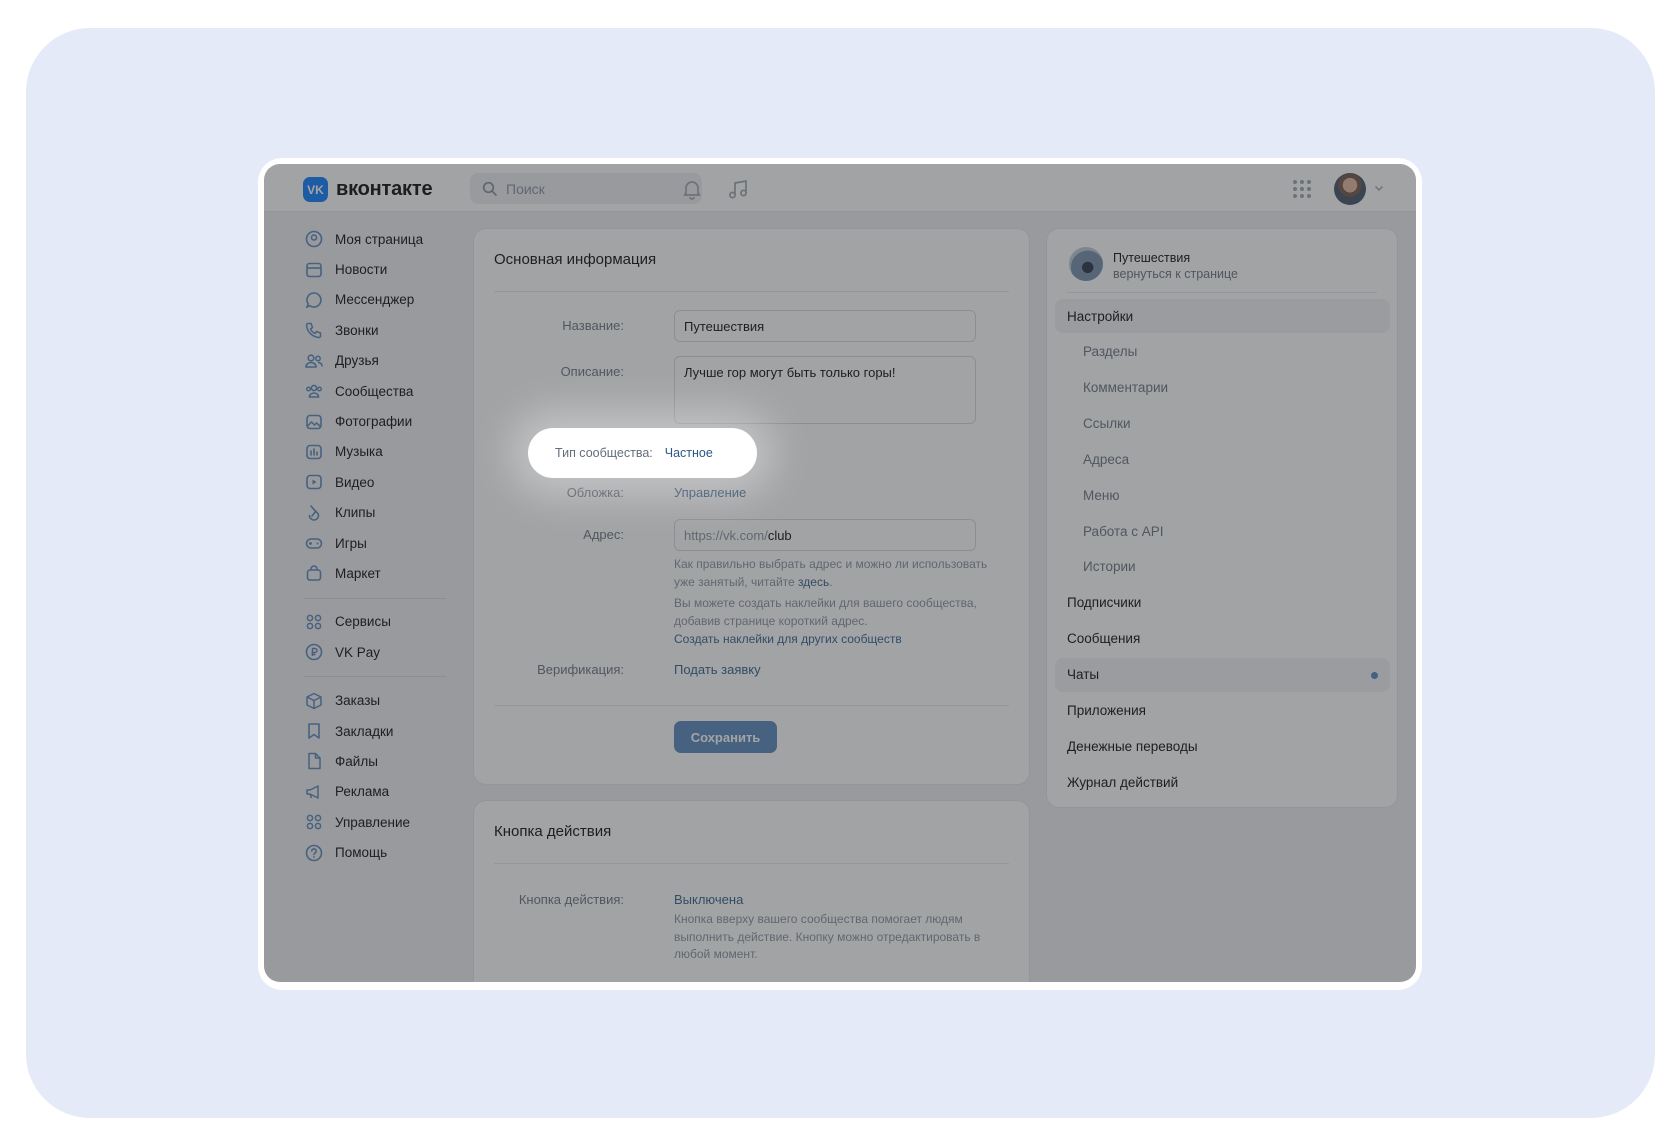 Image resolution: width=1680 pixels, height=1145 pixels. Describe the element at coordinates (604, 453) in the screenshot. I see `community-type-label: Тип сообщества:` at that location.